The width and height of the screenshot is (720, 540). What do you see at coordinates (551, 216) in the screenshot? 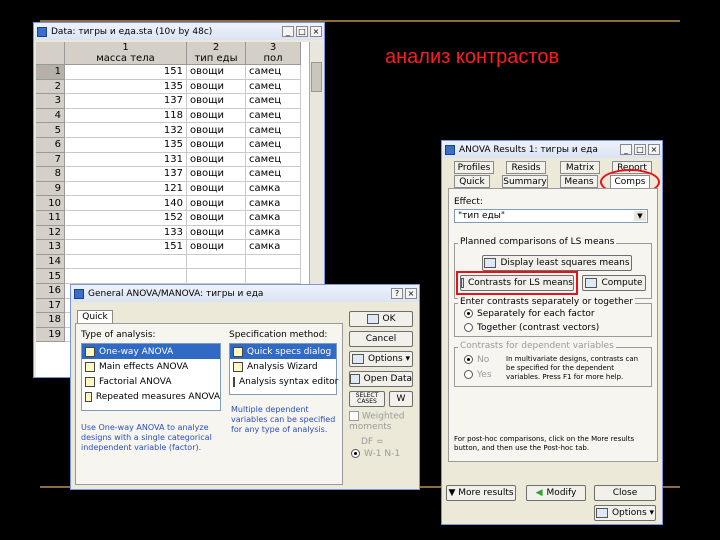
I see `effect-select: "тип еды" ▼` at bounding box center [551, 216].